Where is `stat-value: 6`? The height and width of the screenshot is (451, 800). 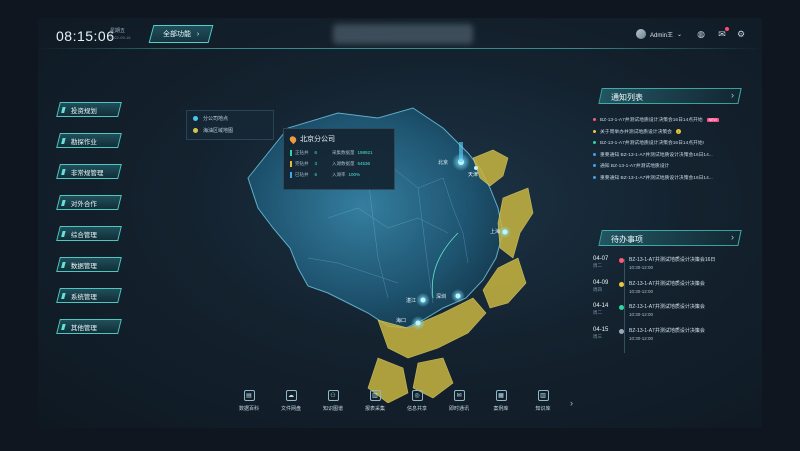
stat-value: 6 is located at coordinates (316, 174).